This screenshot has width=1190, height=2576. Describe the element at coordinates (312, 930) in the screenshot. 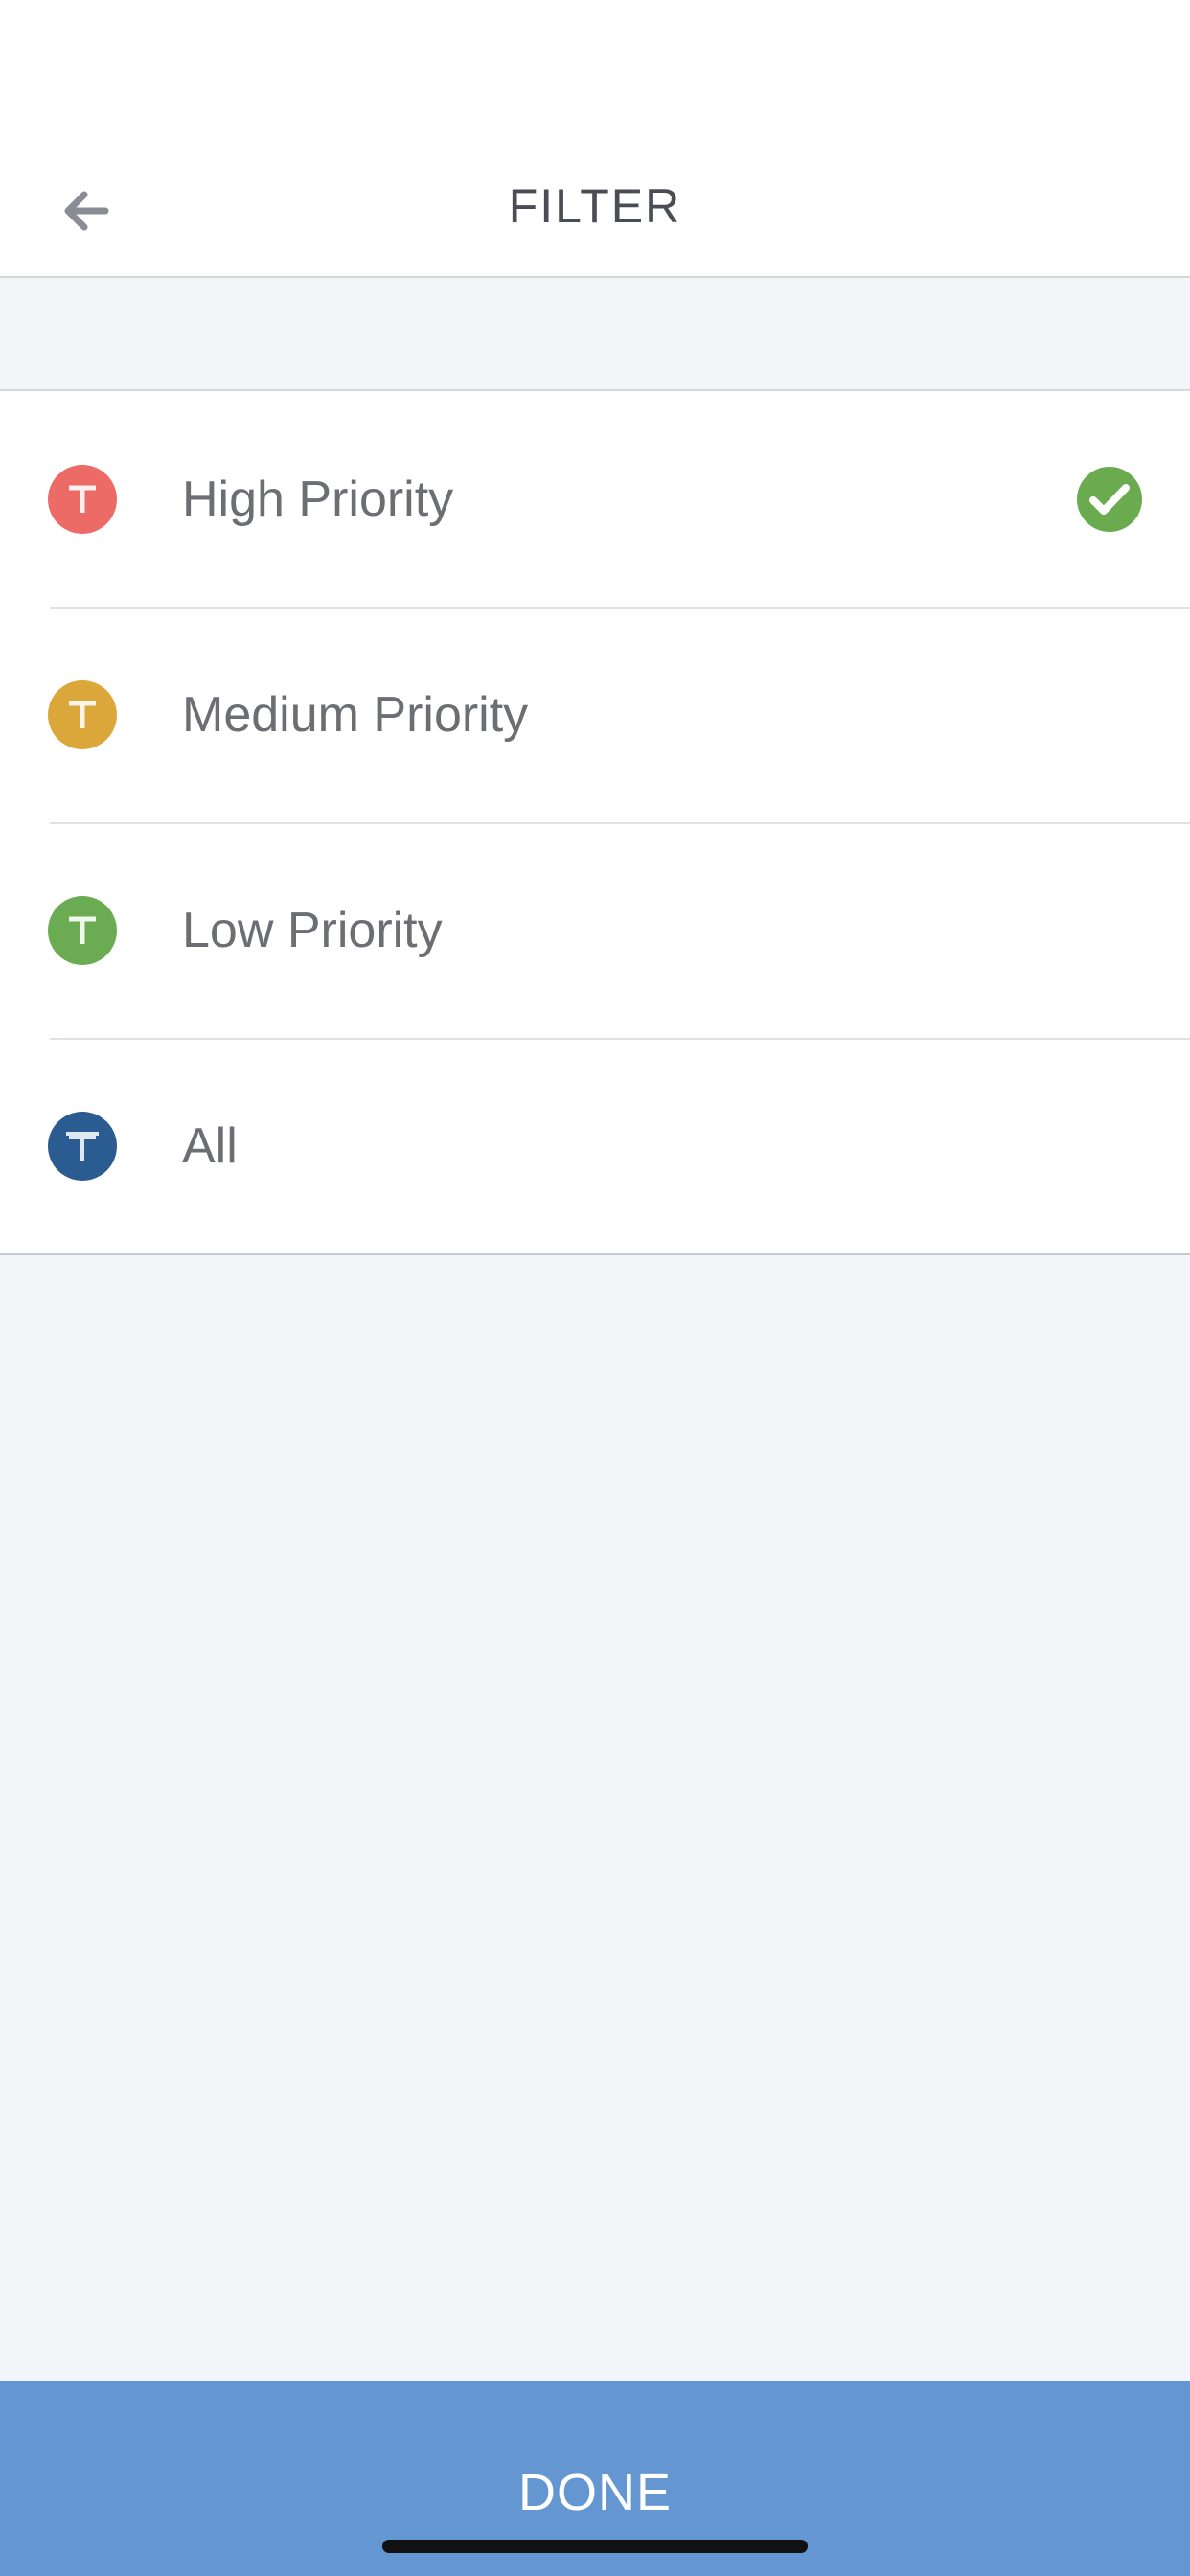

I see `filter-item-label: Low Priority` at that location.